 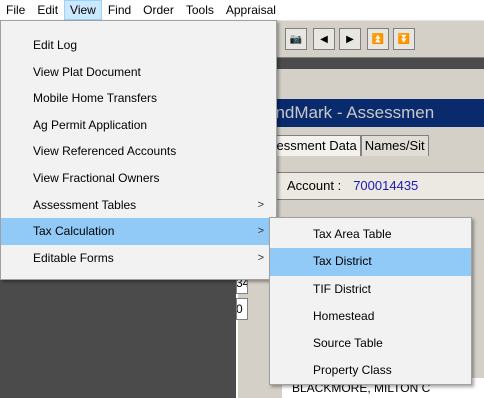 What do you see at coordinates (370, 262) in the screenshot?
I see `submenu-item-tax-district: Tax District` at bounding box center [370, 262].